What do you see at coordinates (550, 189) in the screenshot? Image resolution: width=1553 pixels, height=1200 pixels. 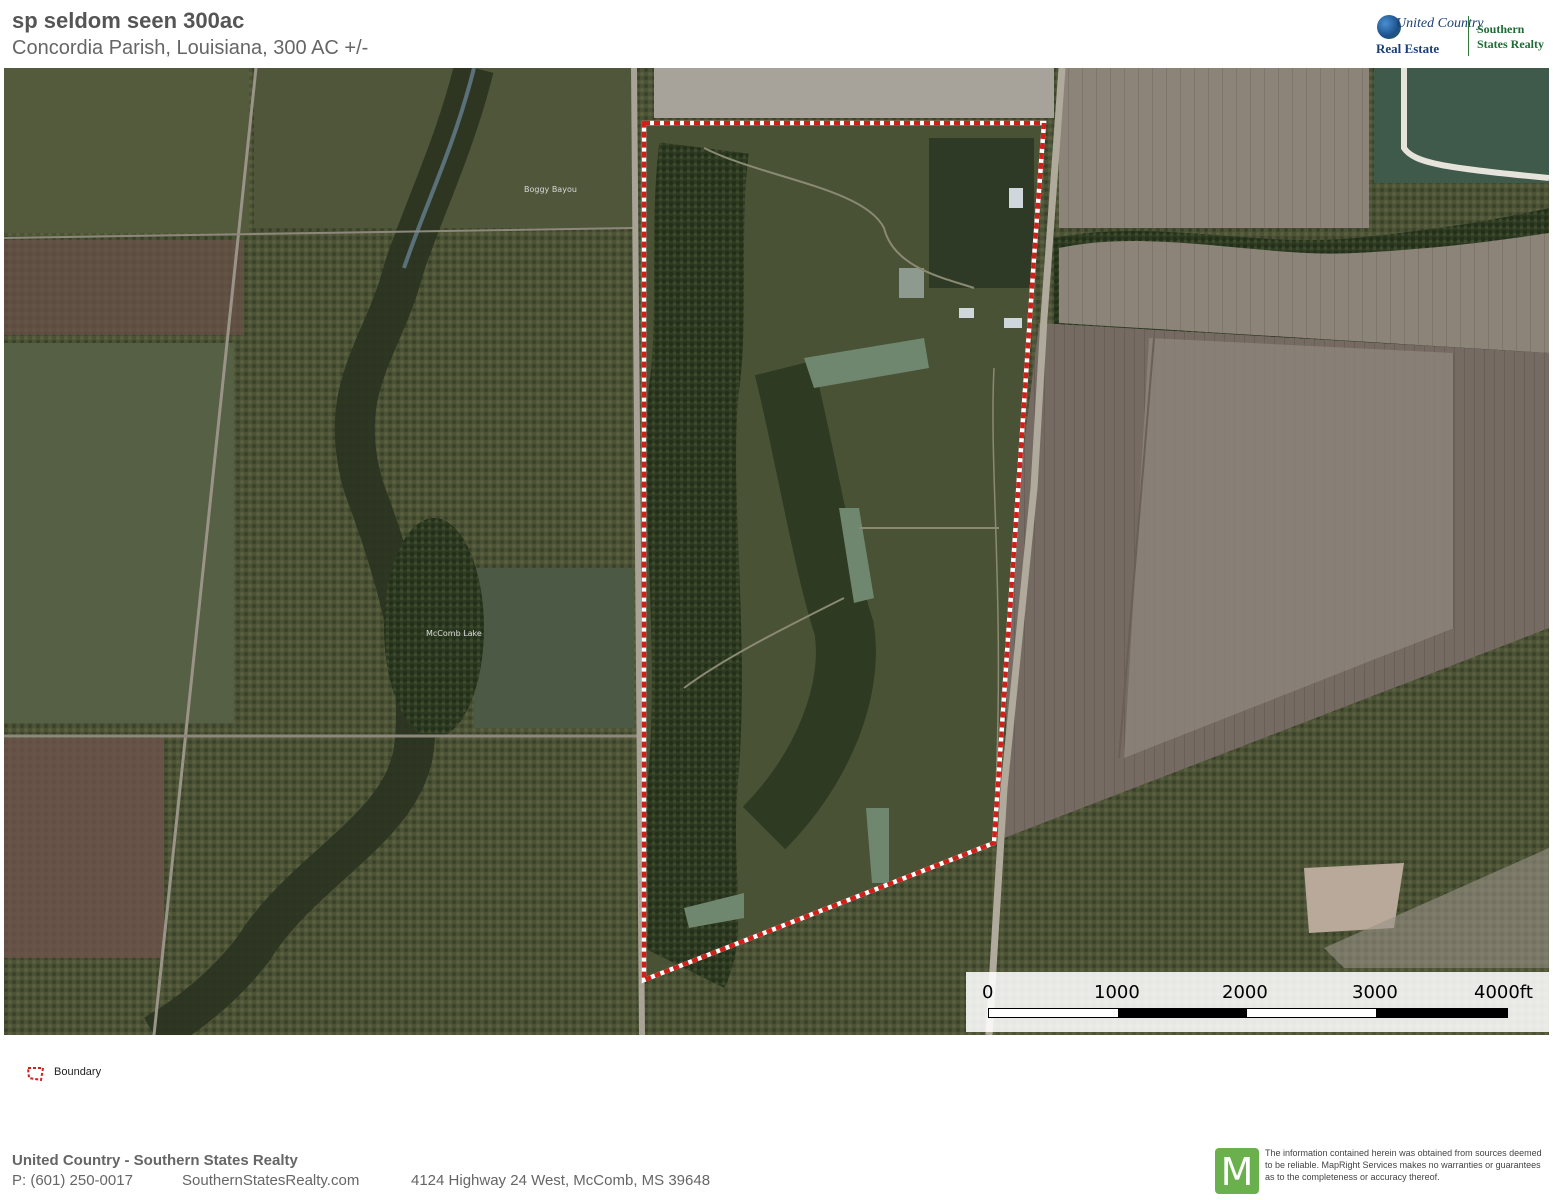 I see `creek-label: Boggy Bayou` at bounding box center [550, 189].